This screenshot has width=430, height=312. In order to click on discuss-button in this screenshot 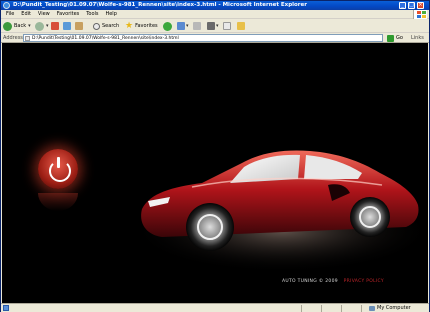, I will do `click(227, 26)`.